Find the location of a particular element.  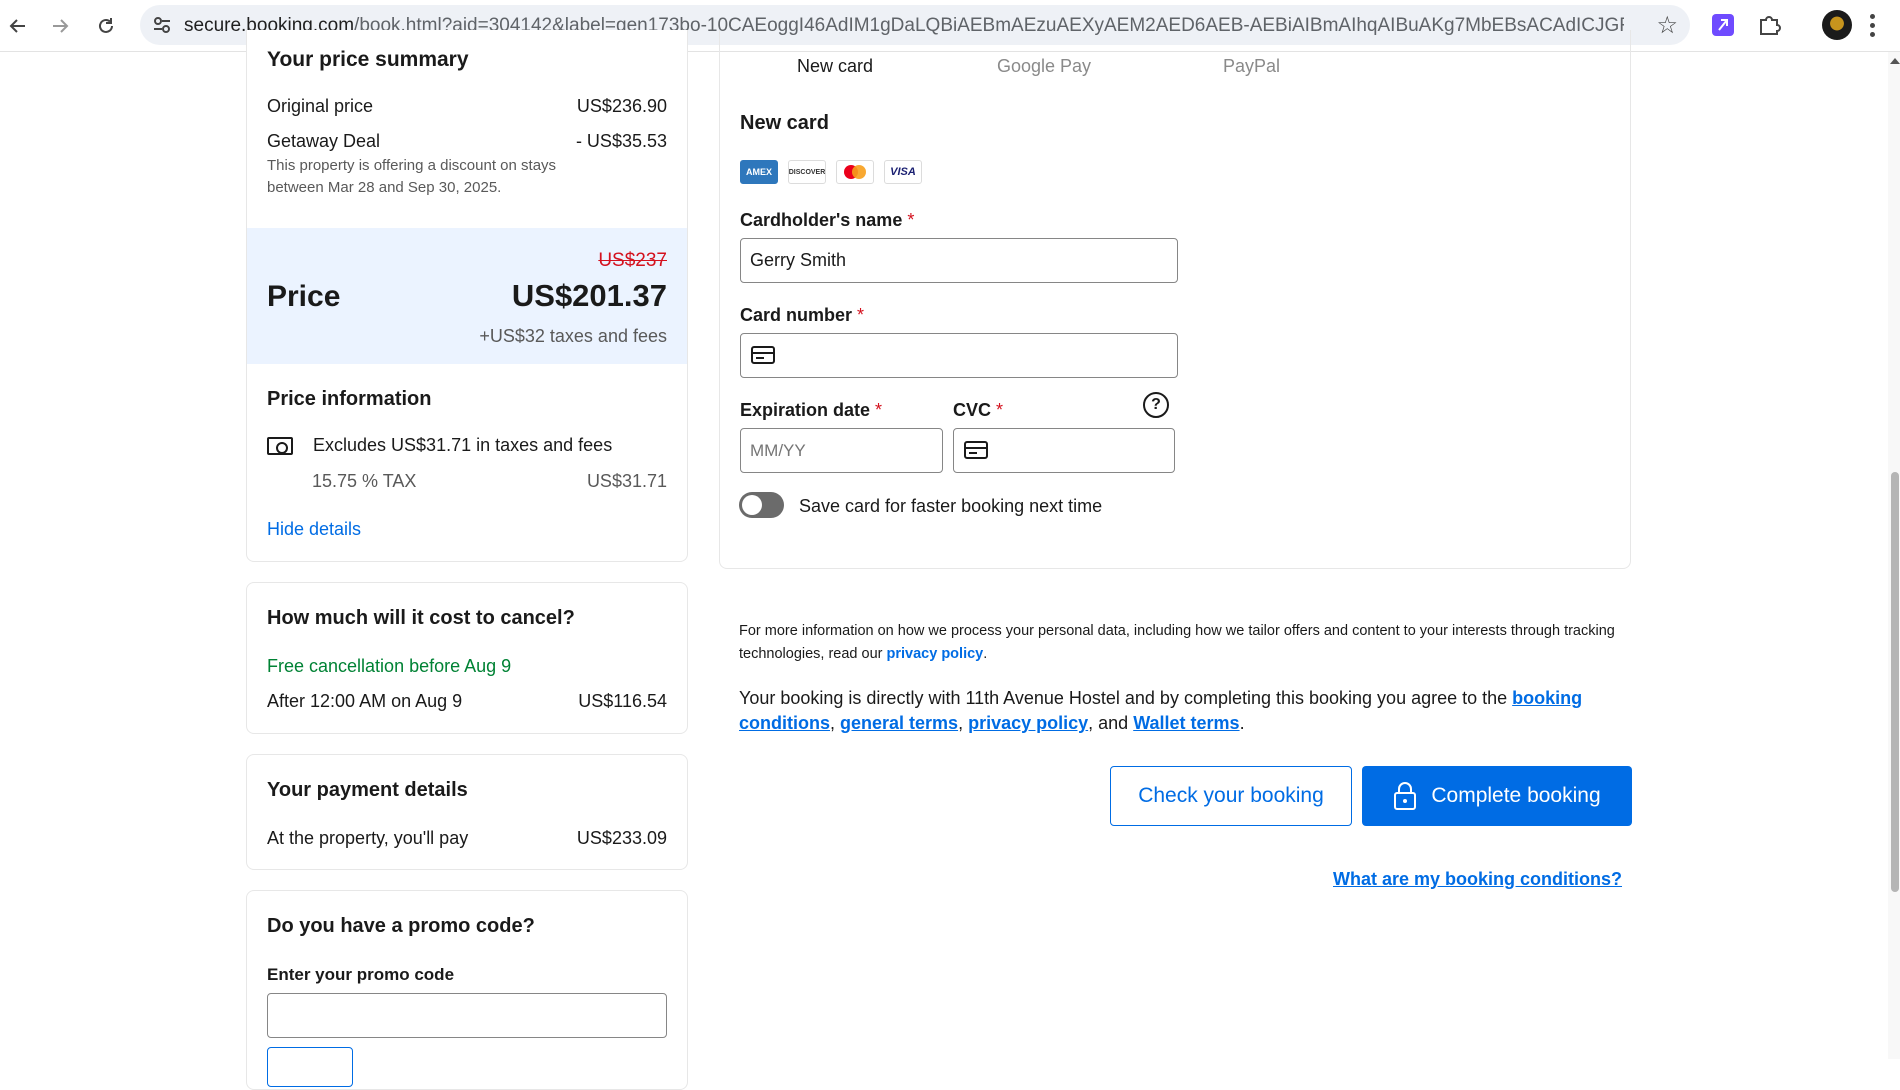

page-scrollbar is located at coordinates (1894, 555).